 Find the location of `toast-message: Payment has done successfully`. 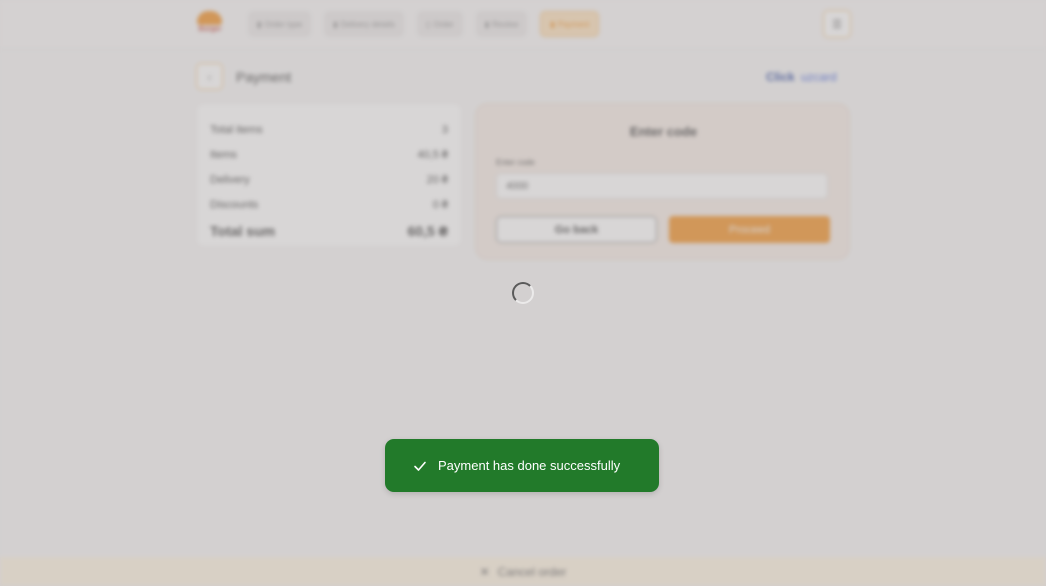

toast-message: Payment has done successfully is located at coordinates (529, 465).